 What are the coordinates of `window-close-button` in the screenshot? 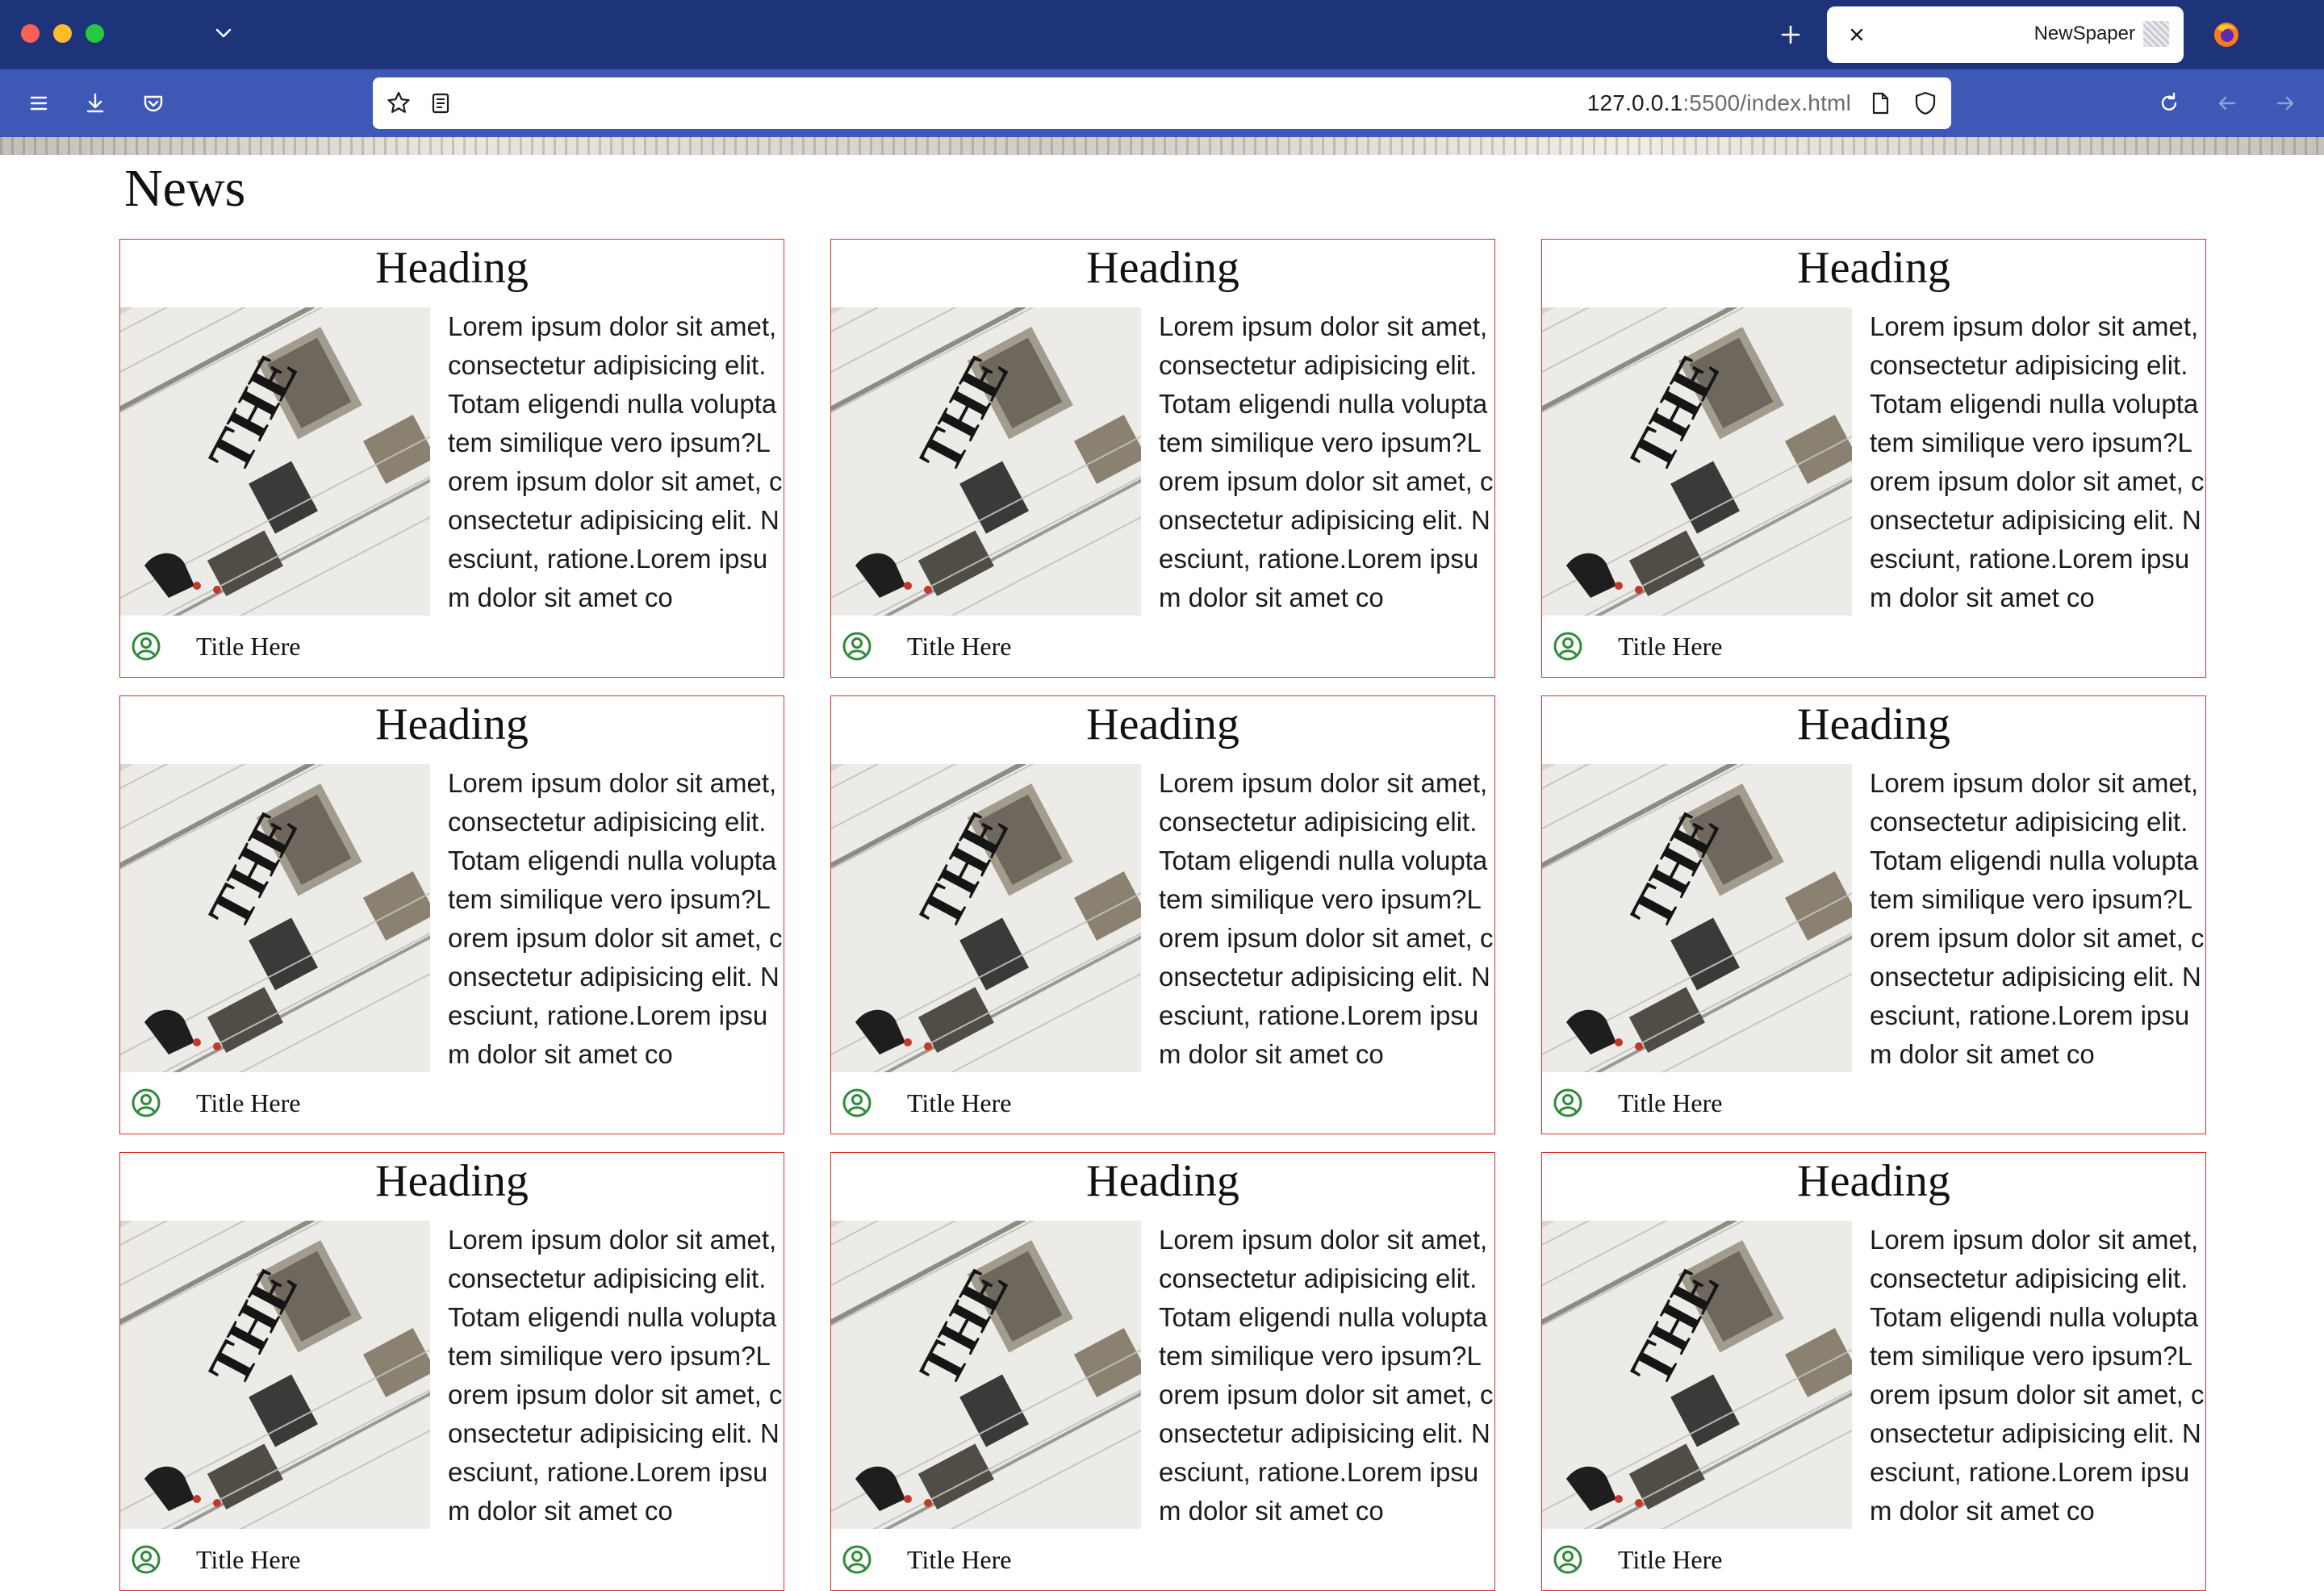 It's located at (30, 33).